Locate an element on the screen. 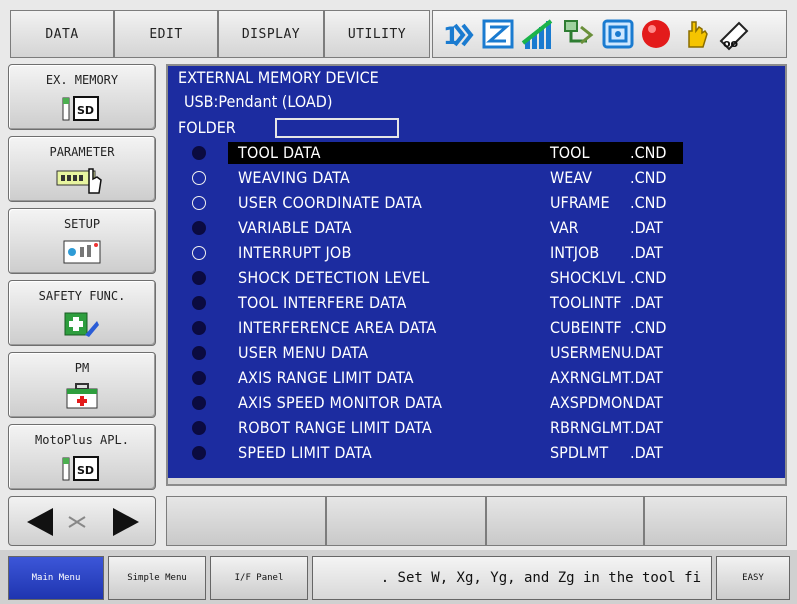  file-row: TOOL INTERFERE DATA TOOLINTF .DAT is located at coordinates (476, 304).